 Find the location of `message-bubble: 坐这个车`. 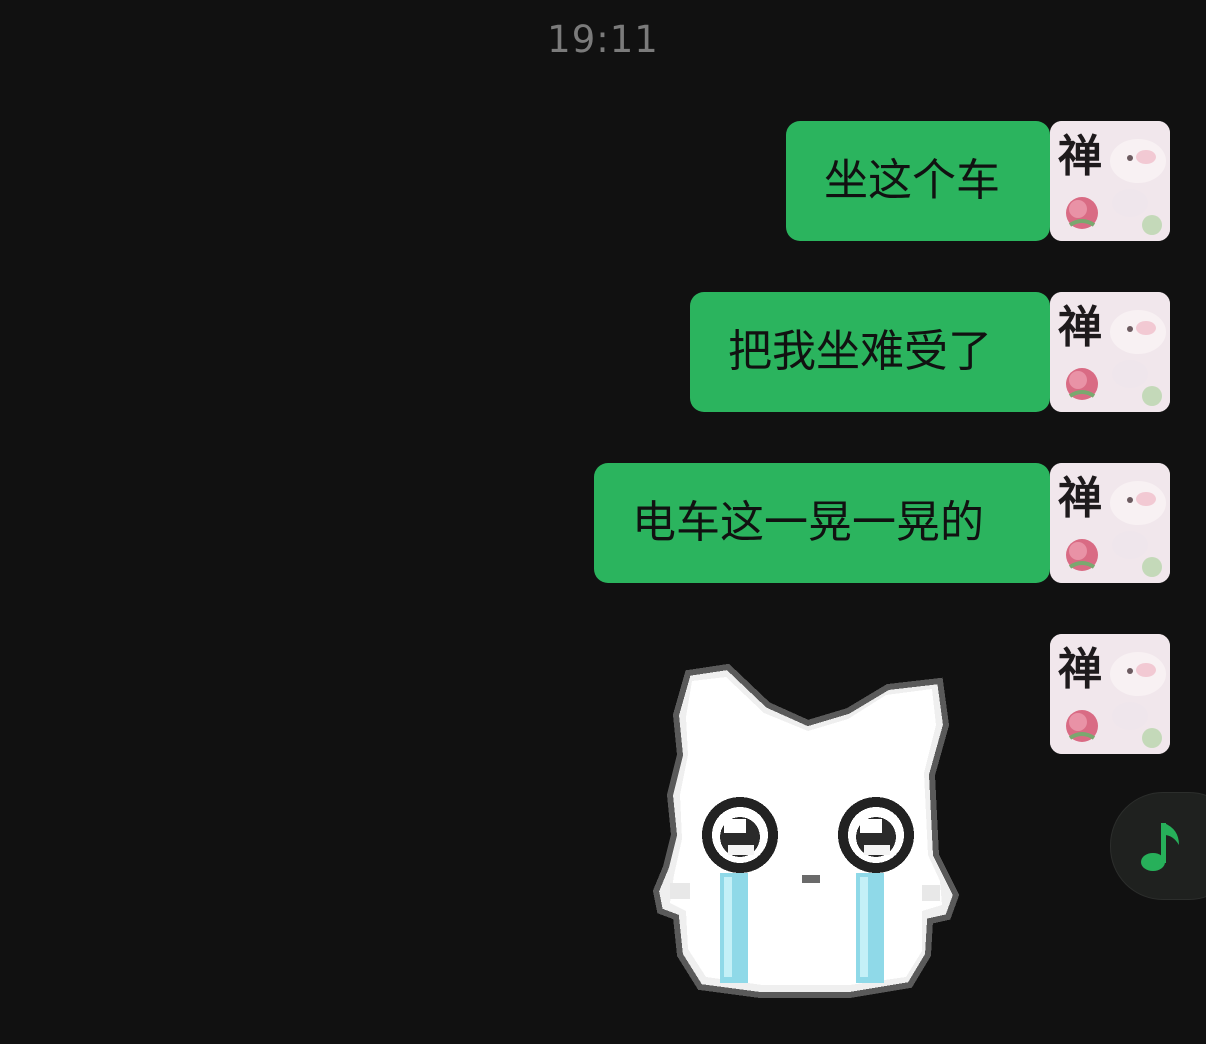

message-bubble: 坐这个车 is located at coordinates (925, 181).